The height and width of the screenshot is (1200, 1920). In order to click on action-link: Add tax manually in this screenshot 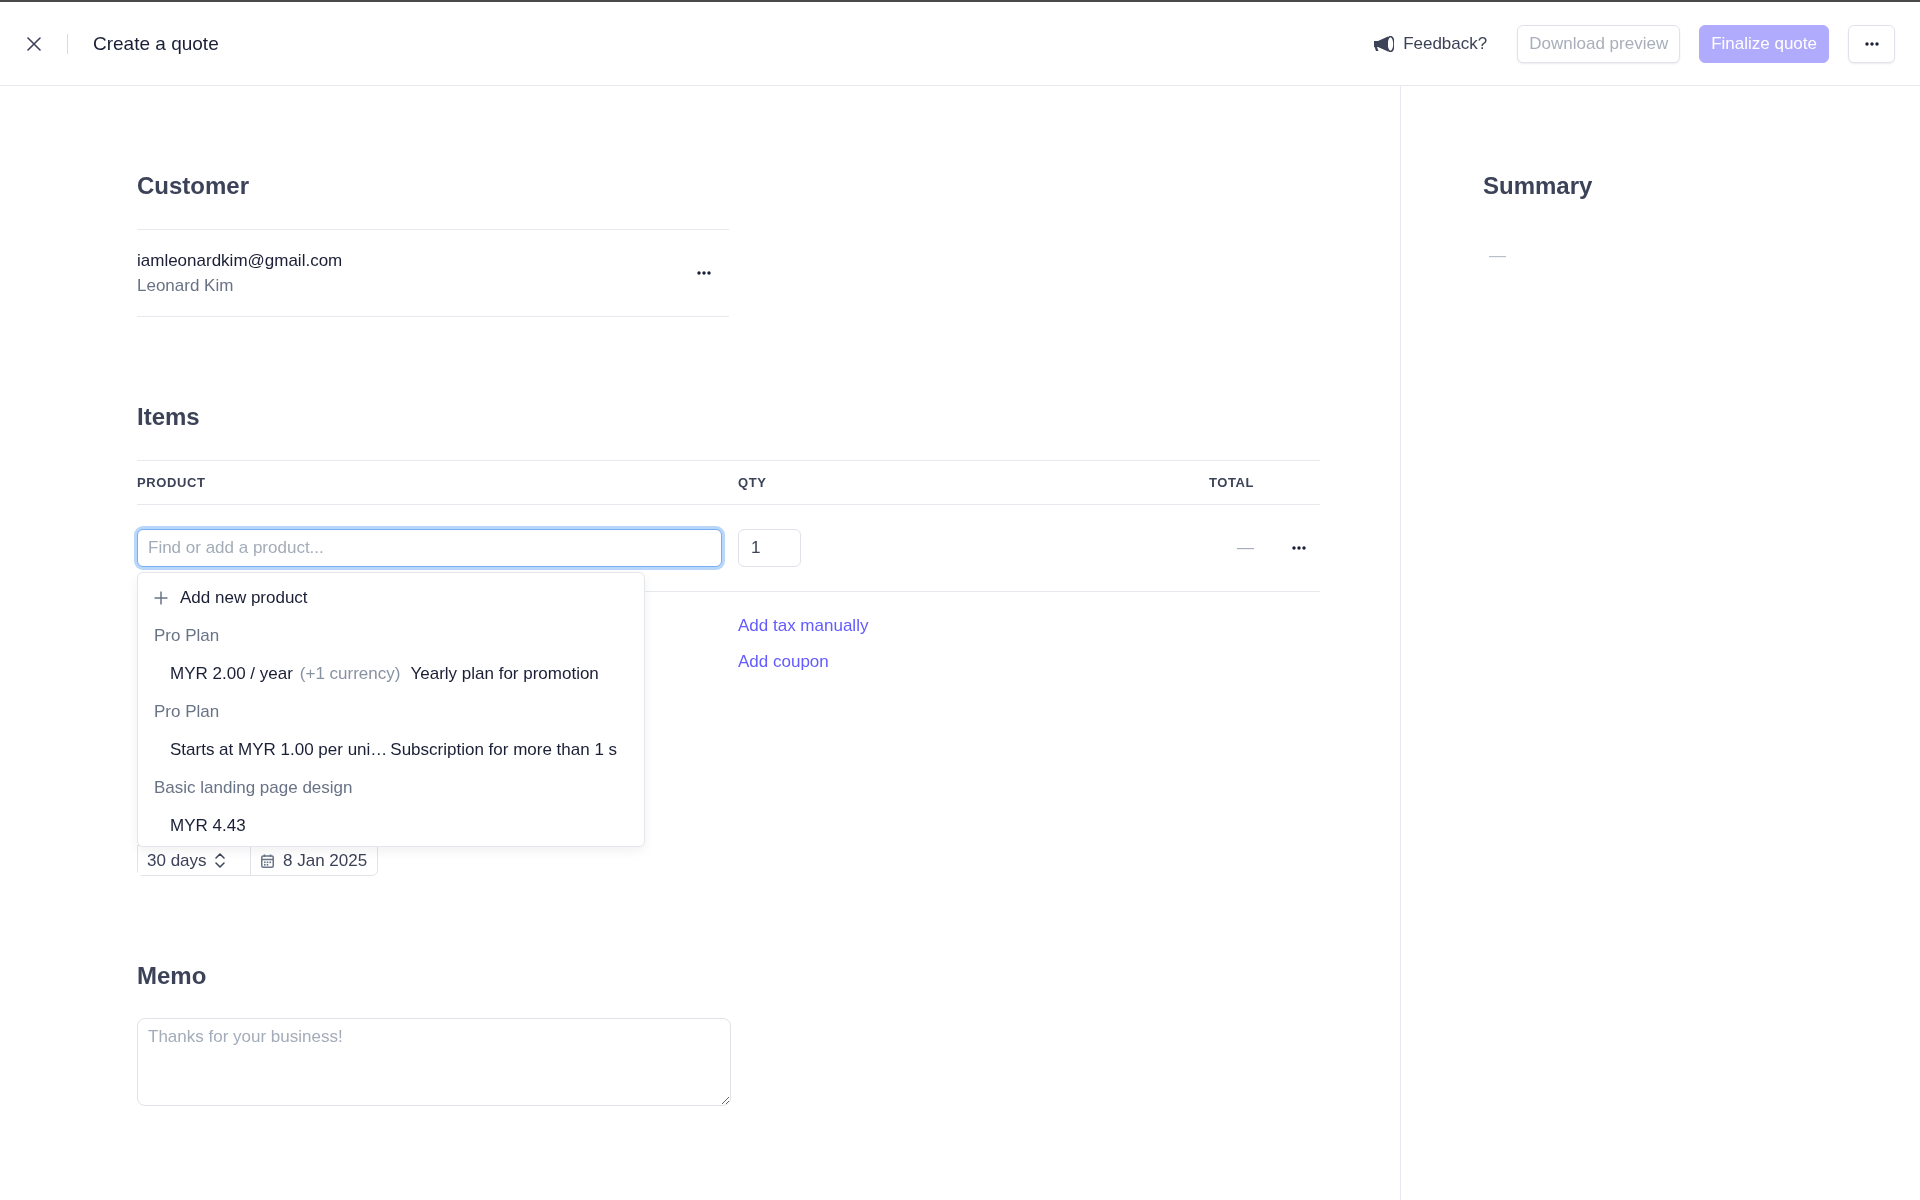, I will do `click(803, 626)`.